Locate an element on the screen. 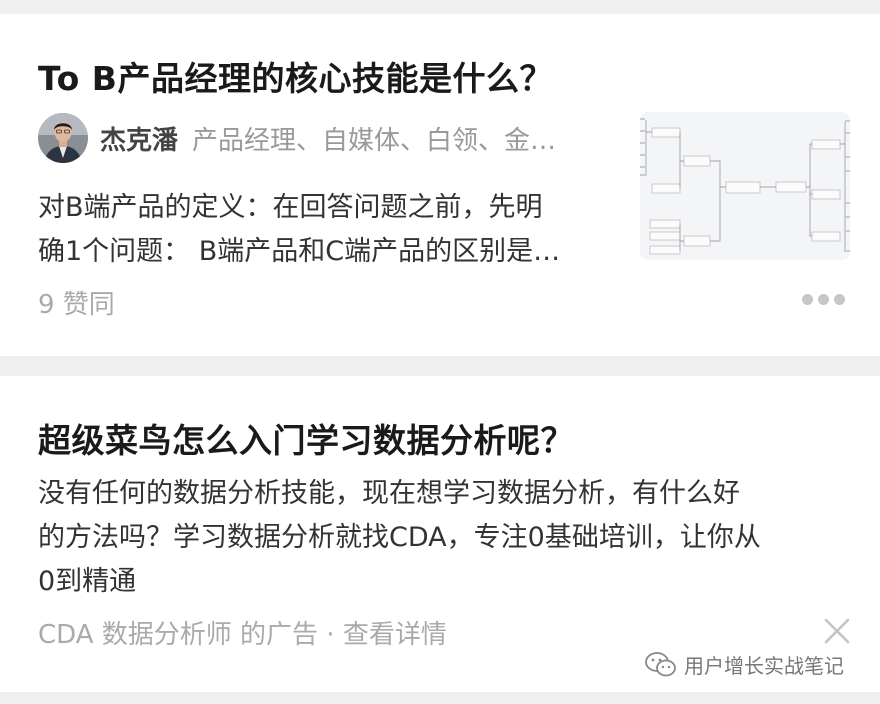 The height and width of the screenshot is (704, 880). ad-body-line: 0到精通 is located at coordinates (87, 581).